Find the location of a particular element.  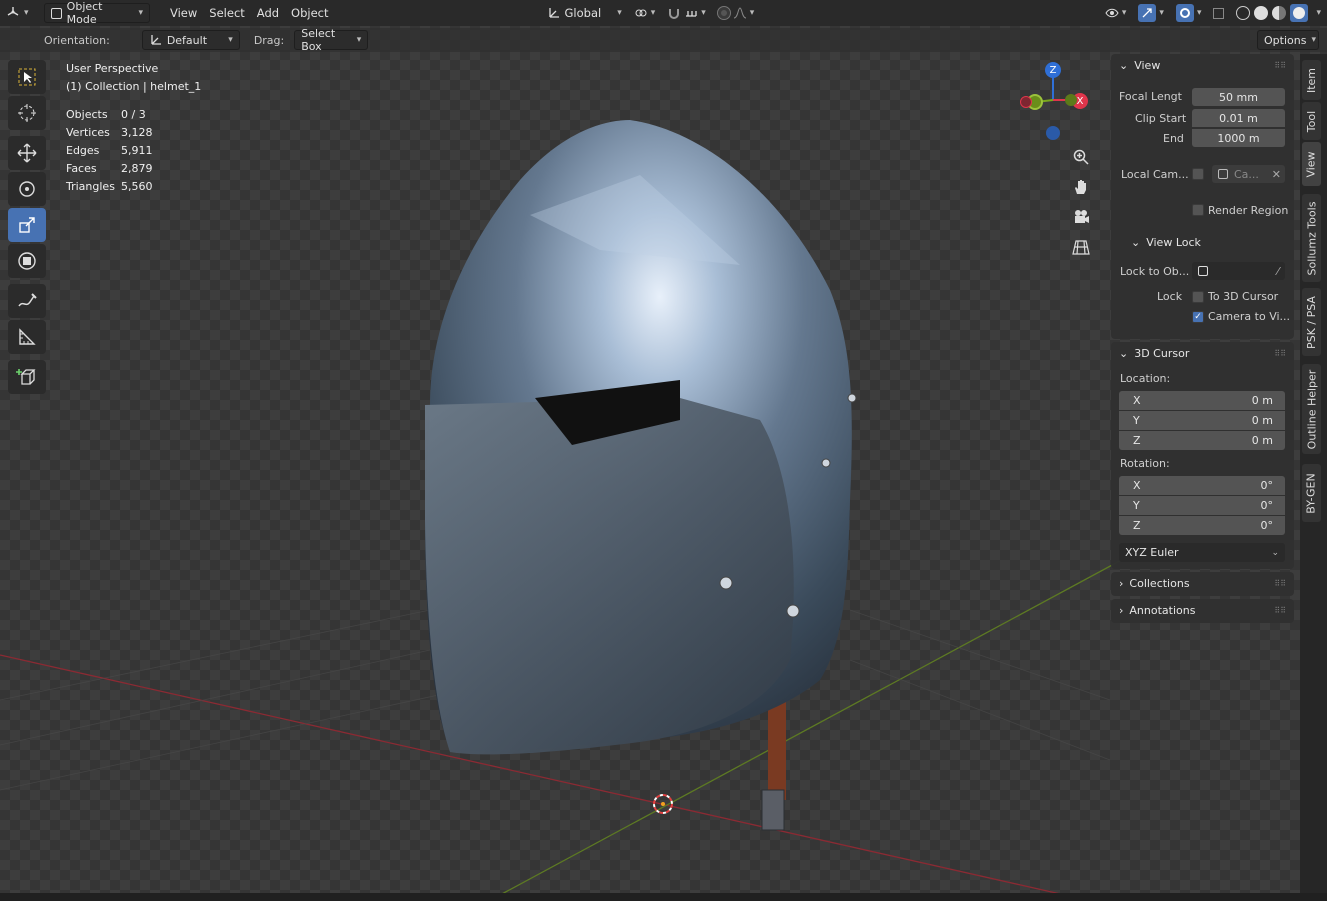

tab-by-gen: BY-GEN is located at coordinates (1311, 493).